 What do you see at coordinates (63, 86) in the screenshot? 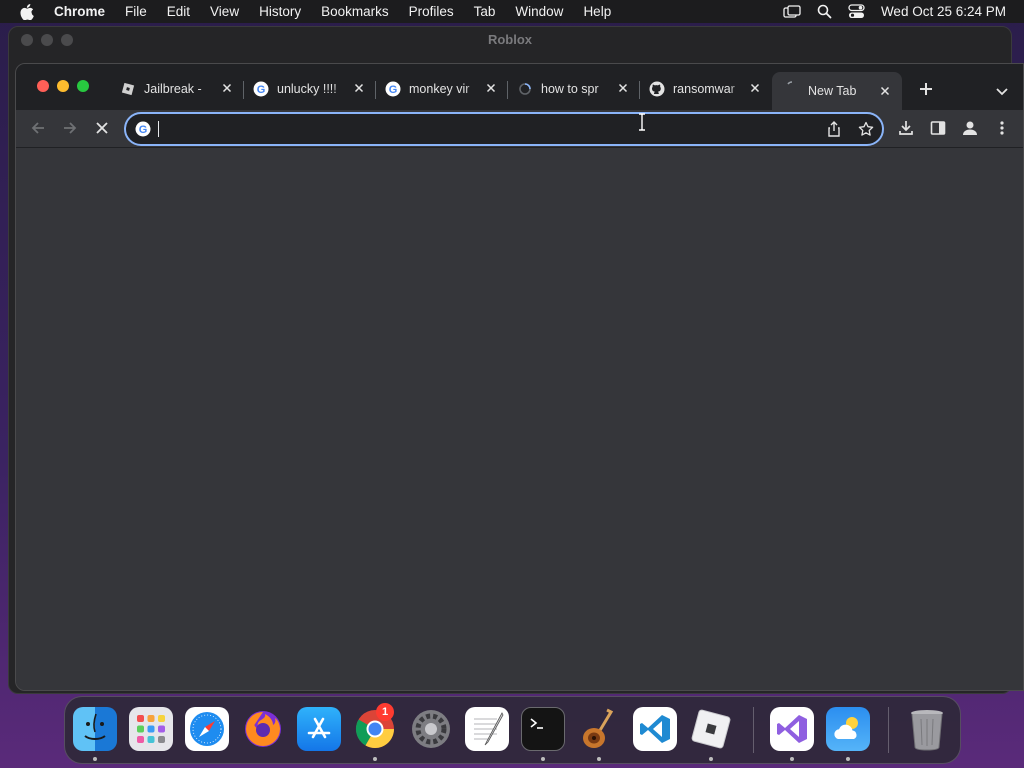
I see `minimize-window-button` at bounding box center [63, 86].